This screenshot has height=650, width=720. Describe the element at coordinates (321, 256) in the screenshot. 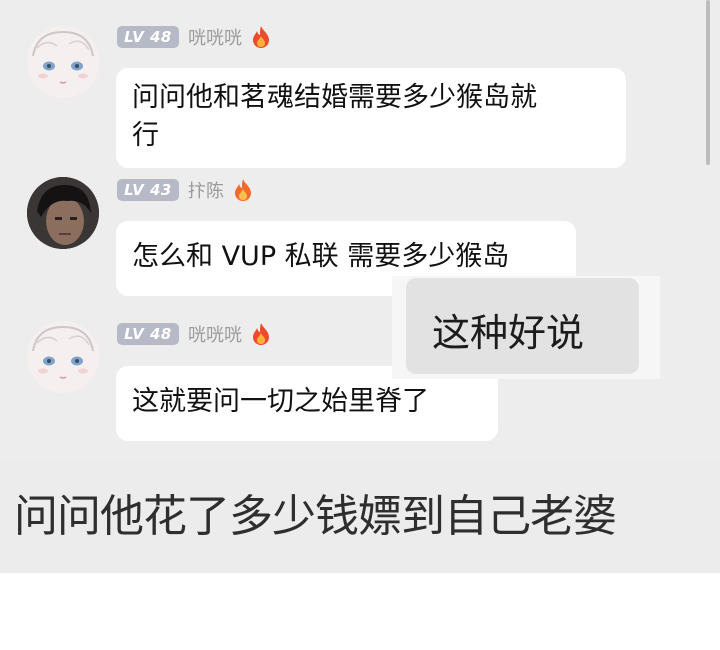

I see `message-line: 怎么和 VUP 私联 需要多少猴岛` at that location.